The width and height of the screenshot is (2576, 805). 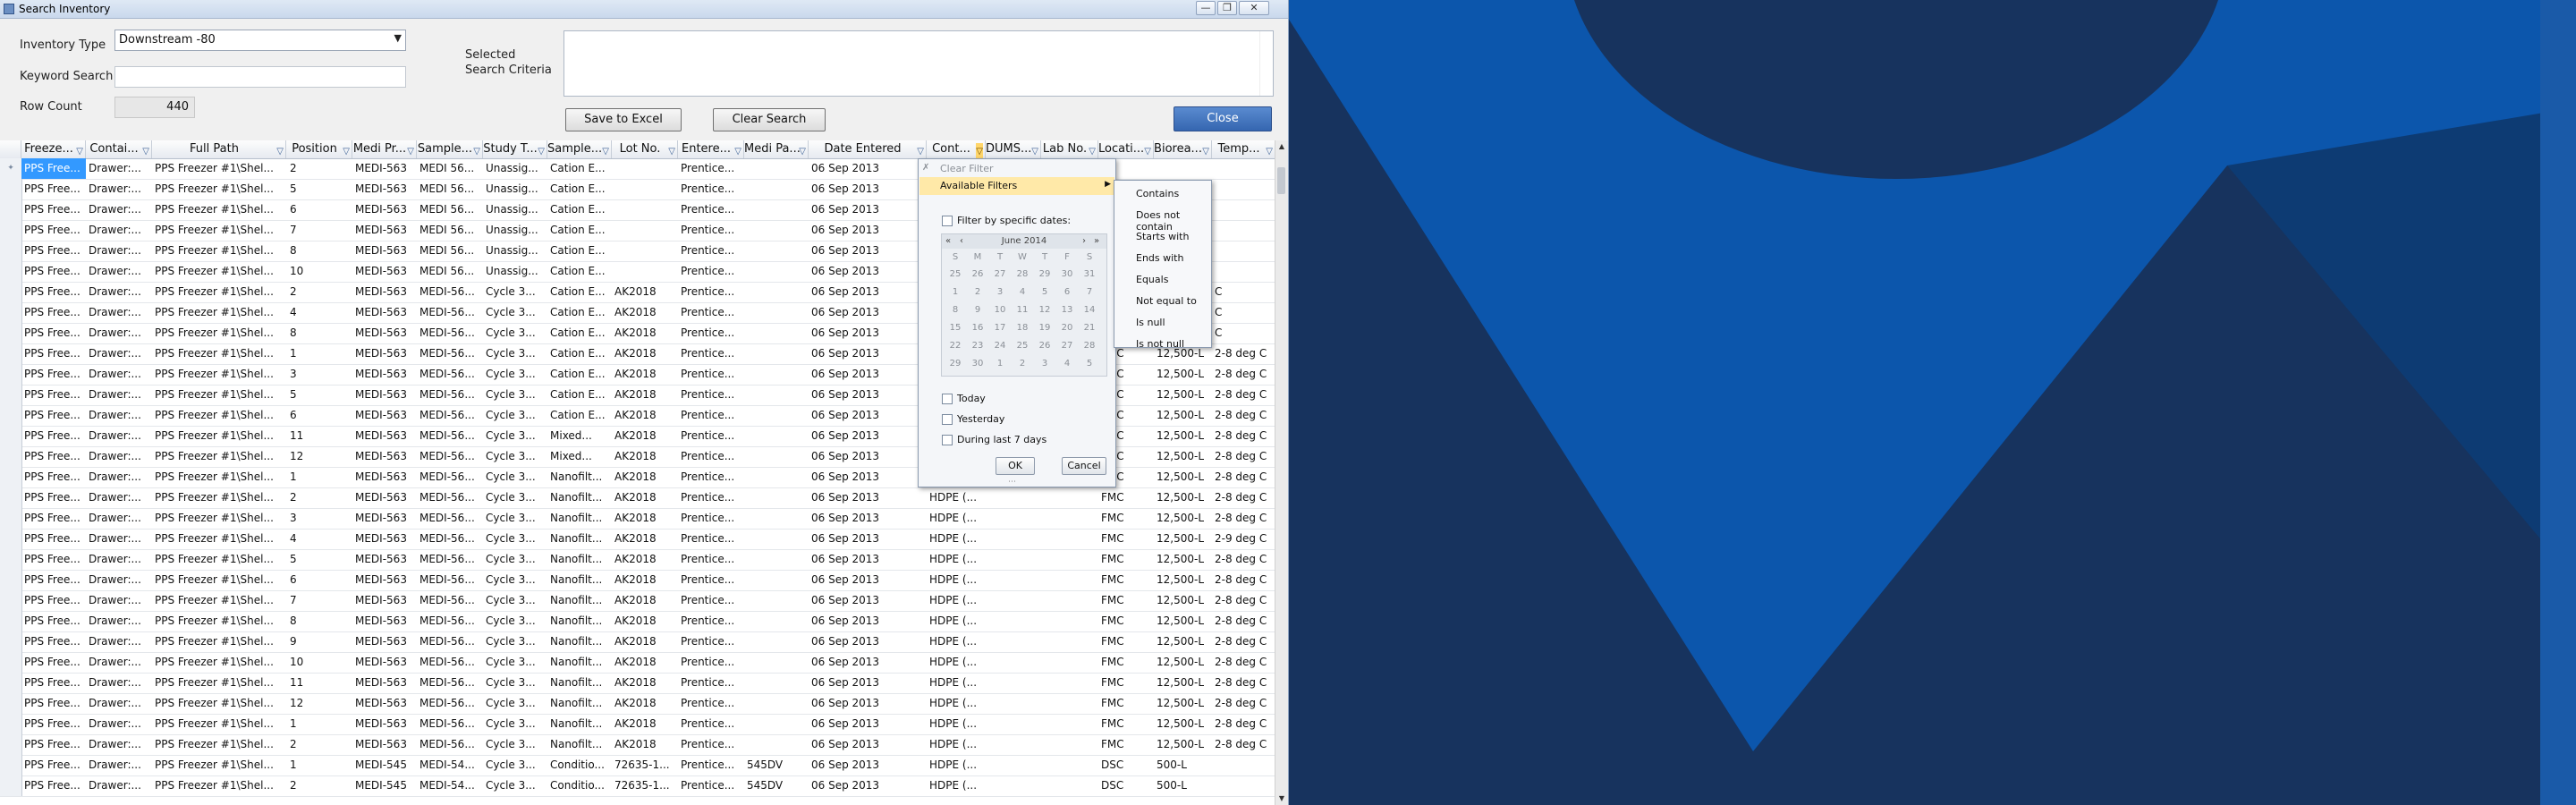 I want to click on table-cell: 3, so click(x=319, y=374).